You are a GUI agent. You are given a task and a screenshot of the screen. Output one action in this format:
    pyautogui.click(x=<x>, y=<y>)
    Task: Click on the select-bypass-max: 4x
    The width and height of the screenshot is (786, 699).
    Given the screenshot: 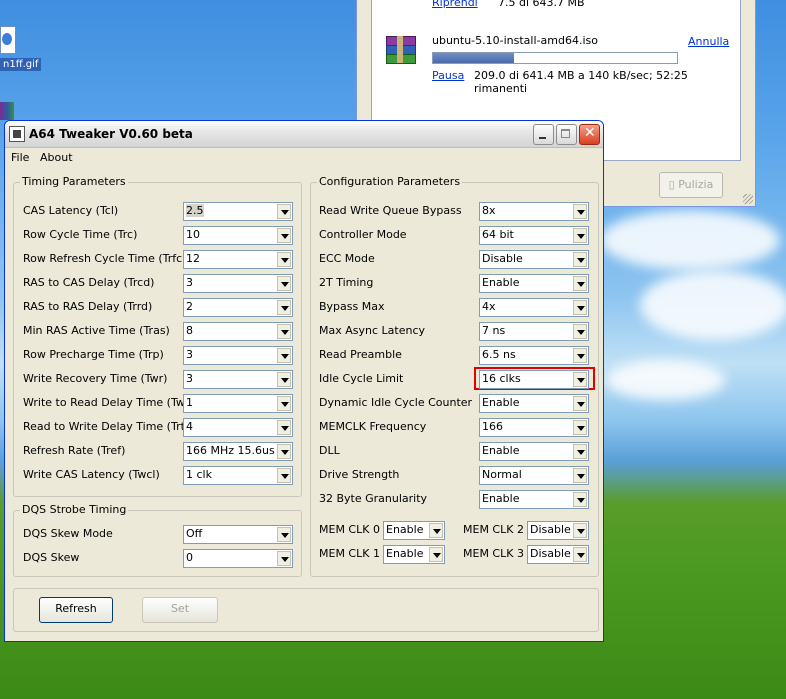 What is the action you would take?
    pyautogui.click(x=534, y=307)
    